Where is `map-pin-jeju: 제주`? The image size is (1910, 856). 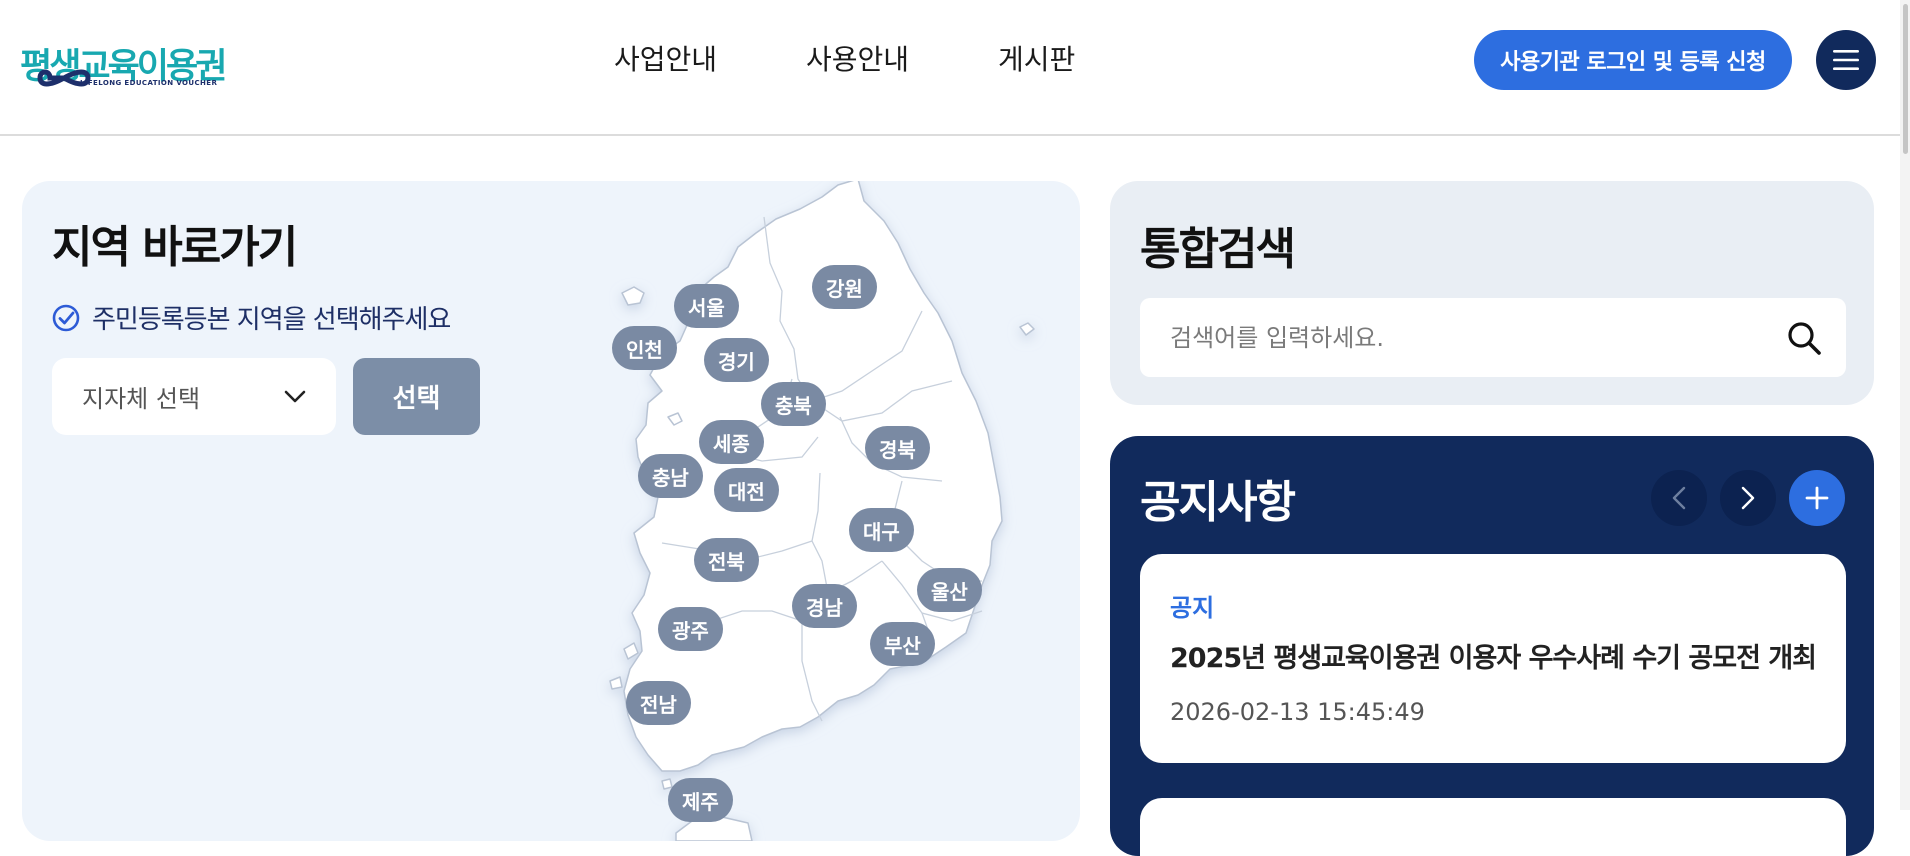
map-pin-jeju: 제주 is located at coordinates (700, 800).